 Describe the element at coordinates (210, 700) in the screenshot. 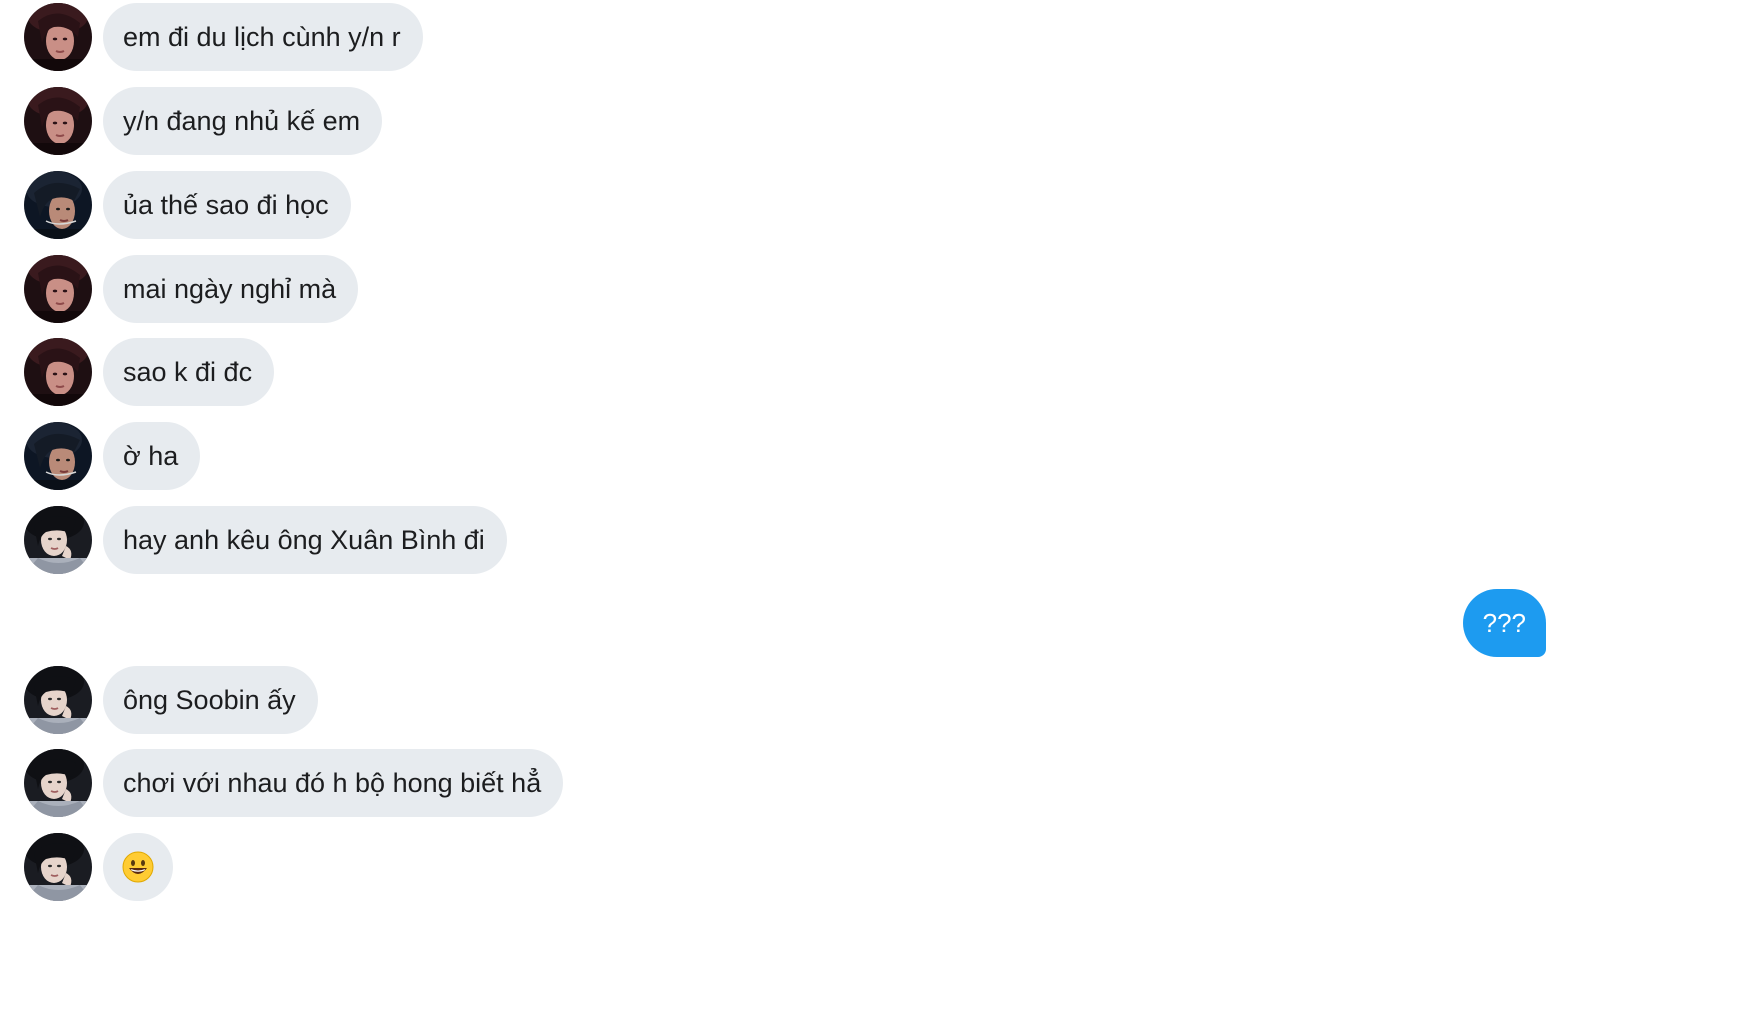

I see `message-bubble: ông Soobin ấy` at that location.